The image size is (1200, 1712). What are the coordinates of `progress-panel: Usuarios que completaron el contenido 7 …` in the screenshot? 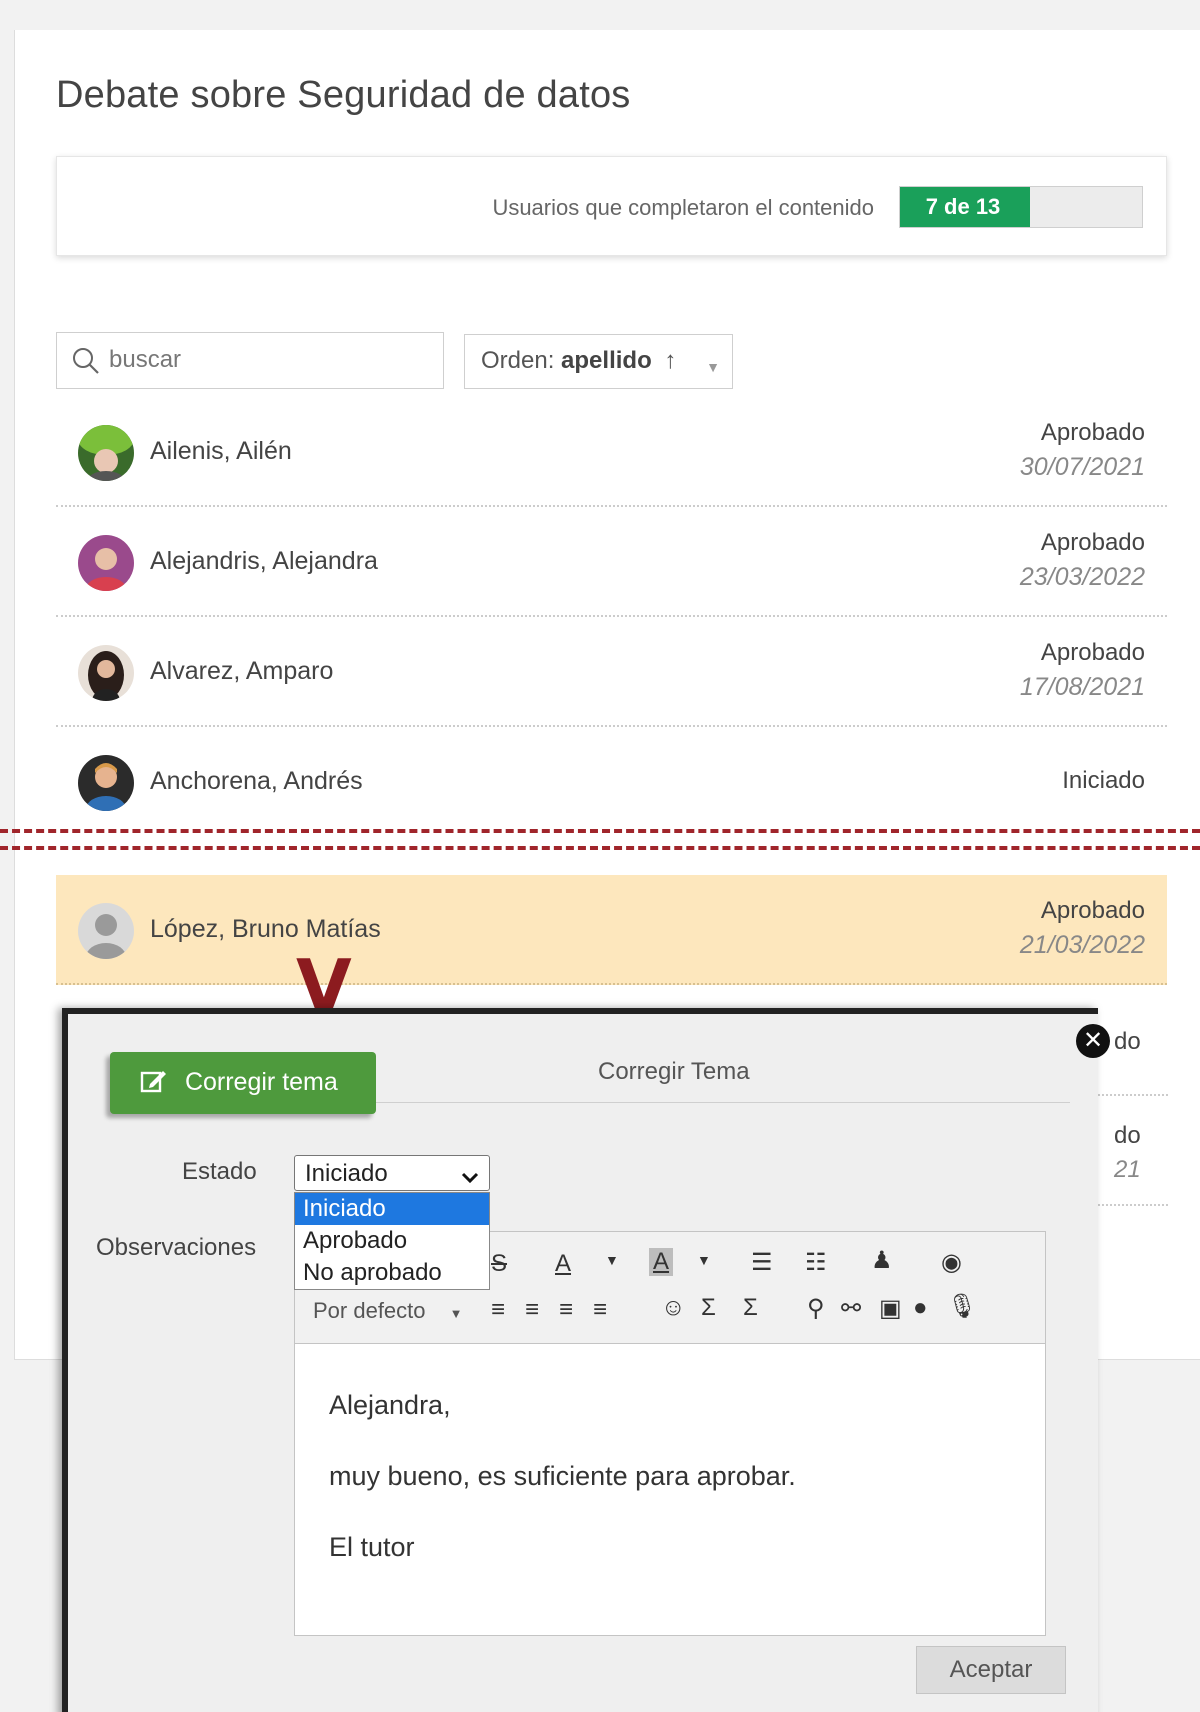 It's located at (611, 206).